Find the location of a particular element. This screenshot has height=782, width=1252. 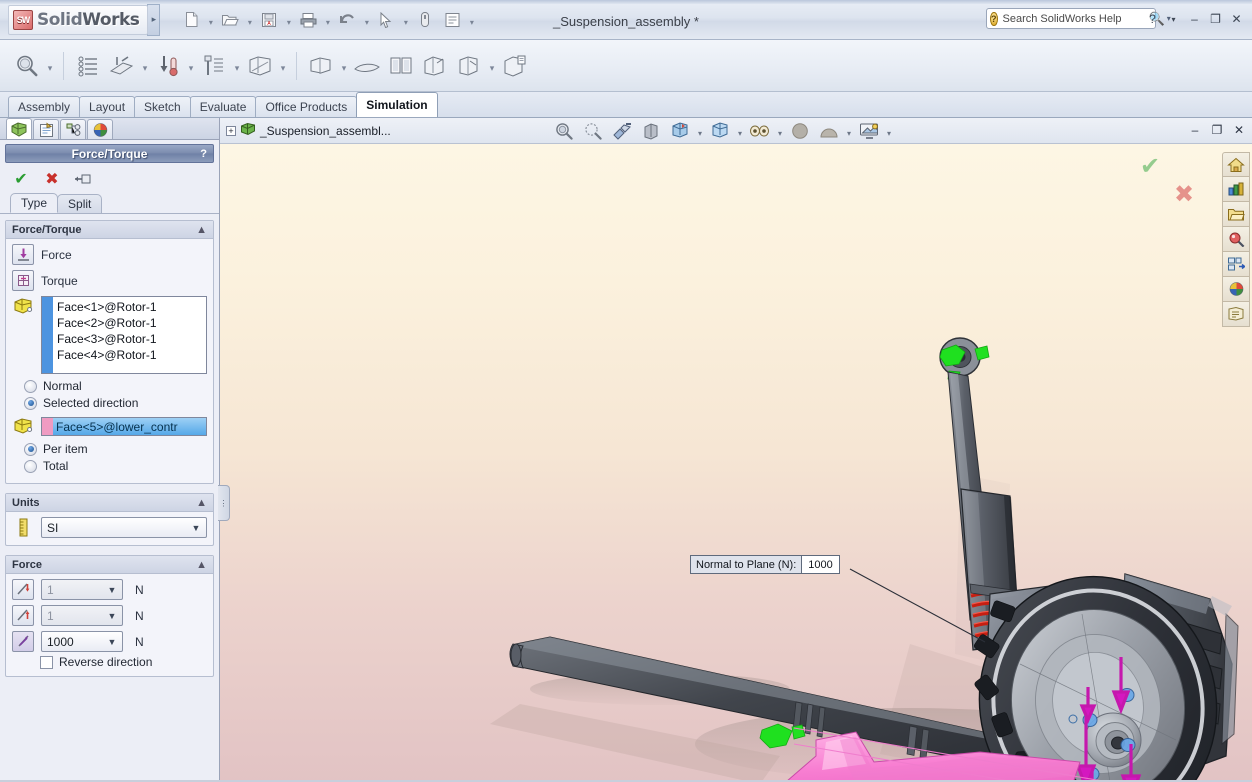

reverse-direction-checkbox is located at coordinates (46, 662).